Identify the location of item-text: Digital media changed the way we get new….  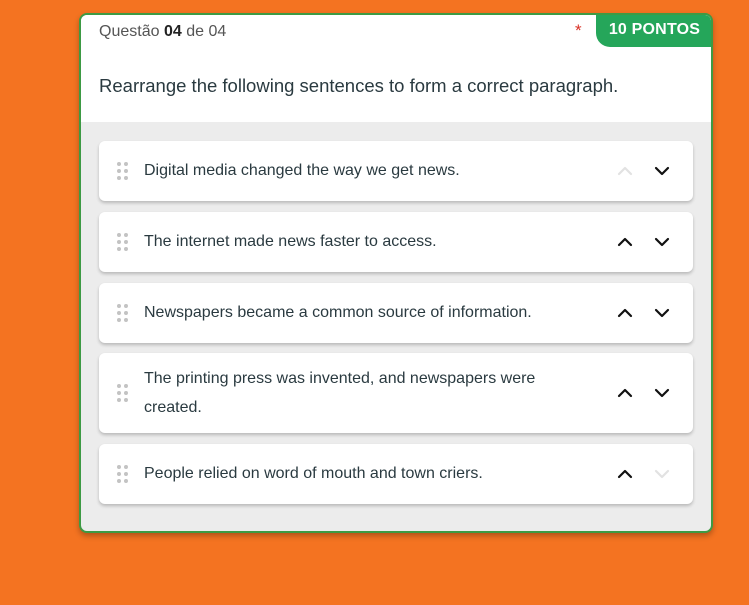
(302, 170).